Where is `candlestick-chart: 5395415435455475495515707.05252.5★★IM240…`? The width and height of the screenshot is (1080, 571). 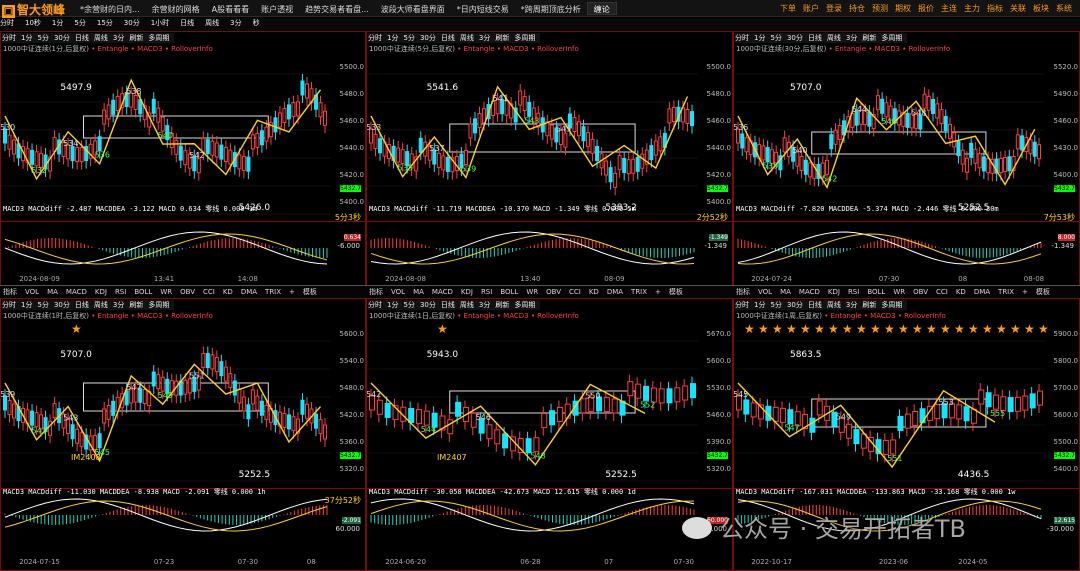 candlestick-chart: 5395415435455475495515707.05252.5★★IM240… is located at coordinates (183, 404).